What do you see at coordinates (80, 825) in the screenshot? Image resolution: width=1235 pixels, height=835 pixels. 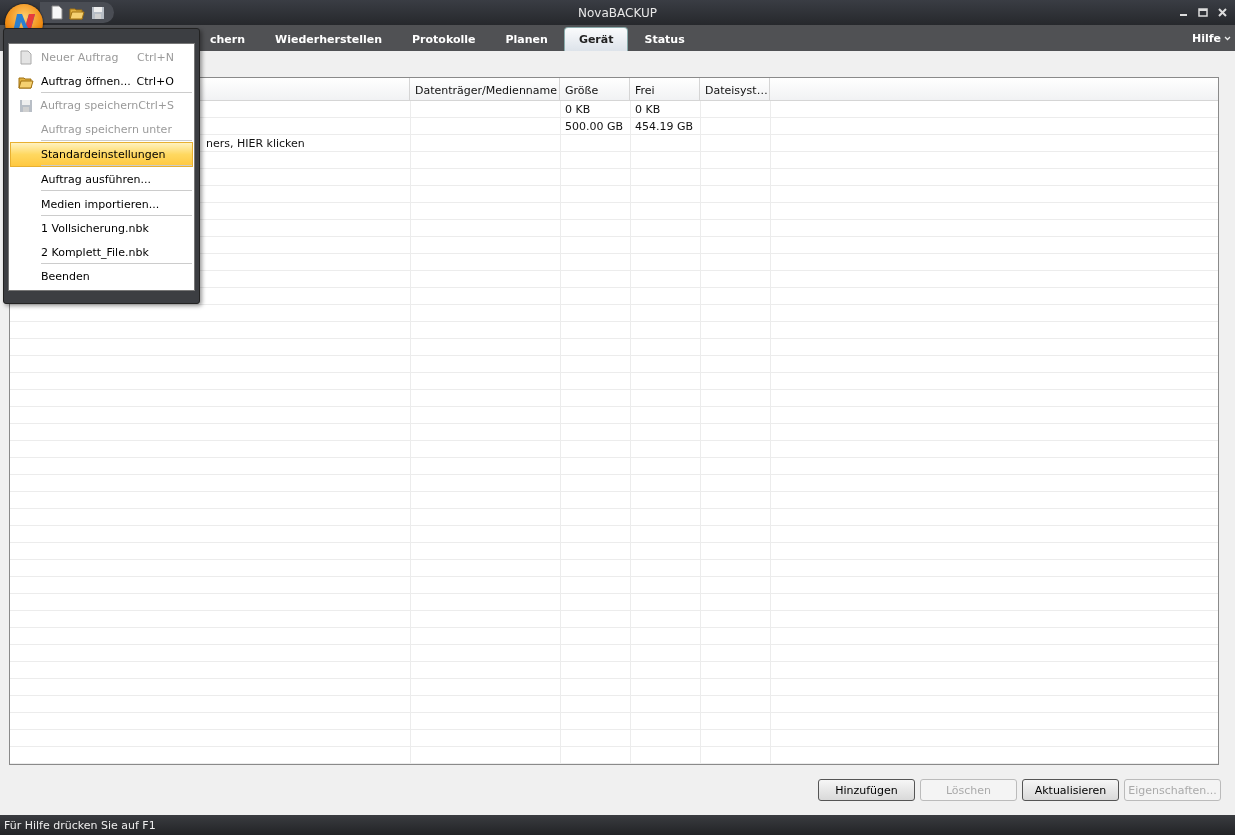 I see `status-text: Für Hilfe drücken Sie auf F1` at bounding box center [80, 825].